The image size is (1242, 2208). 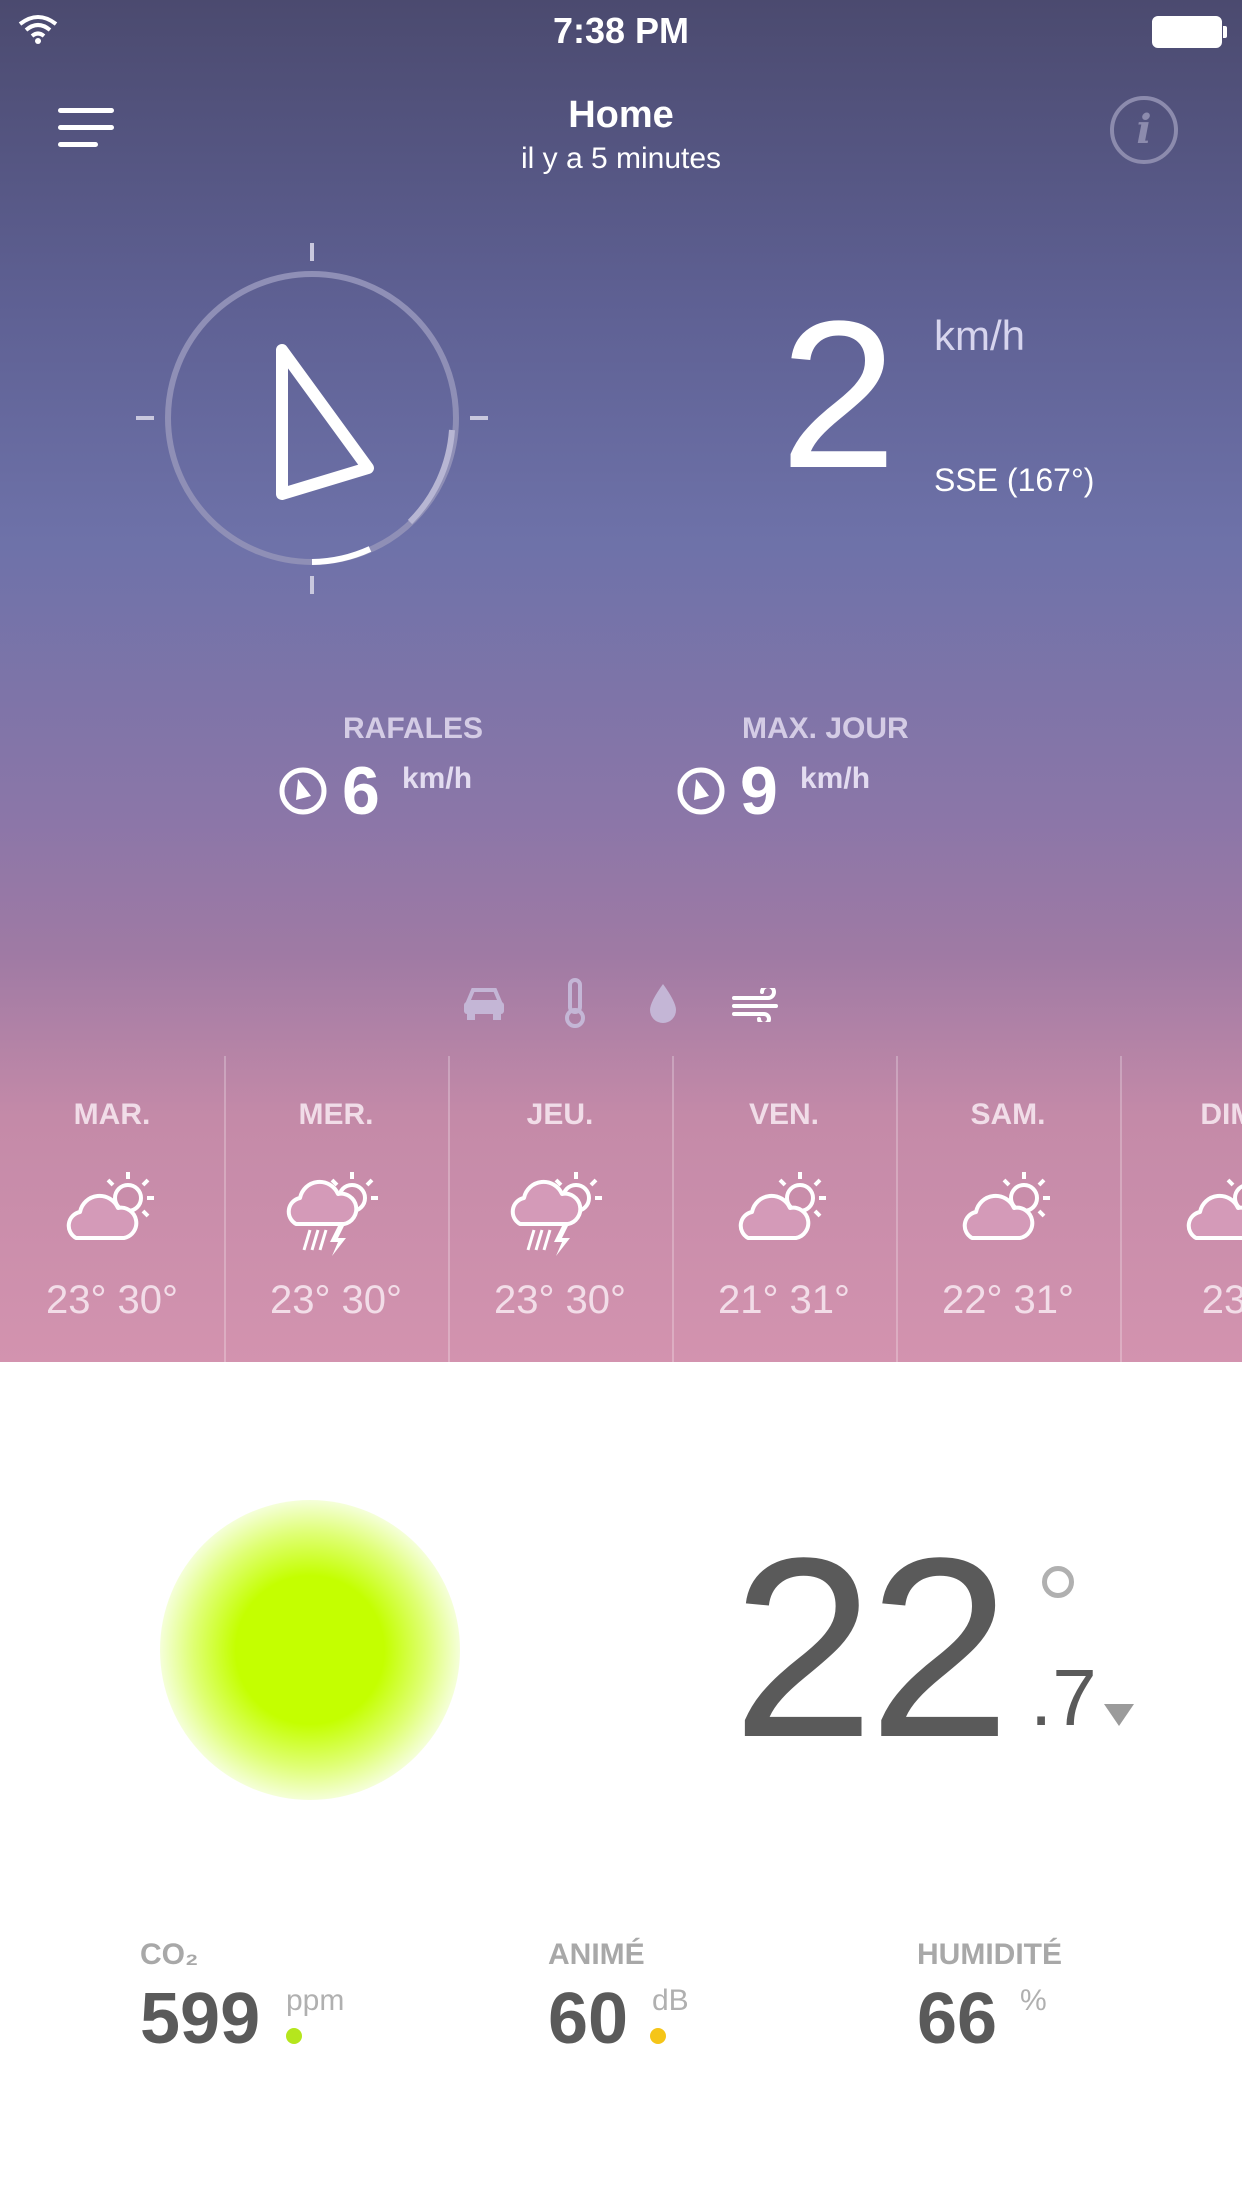 What do you see at coordinates (625, 1005) in the screenshot?
I see `mode-selector` at bounding box center [625, 1005].